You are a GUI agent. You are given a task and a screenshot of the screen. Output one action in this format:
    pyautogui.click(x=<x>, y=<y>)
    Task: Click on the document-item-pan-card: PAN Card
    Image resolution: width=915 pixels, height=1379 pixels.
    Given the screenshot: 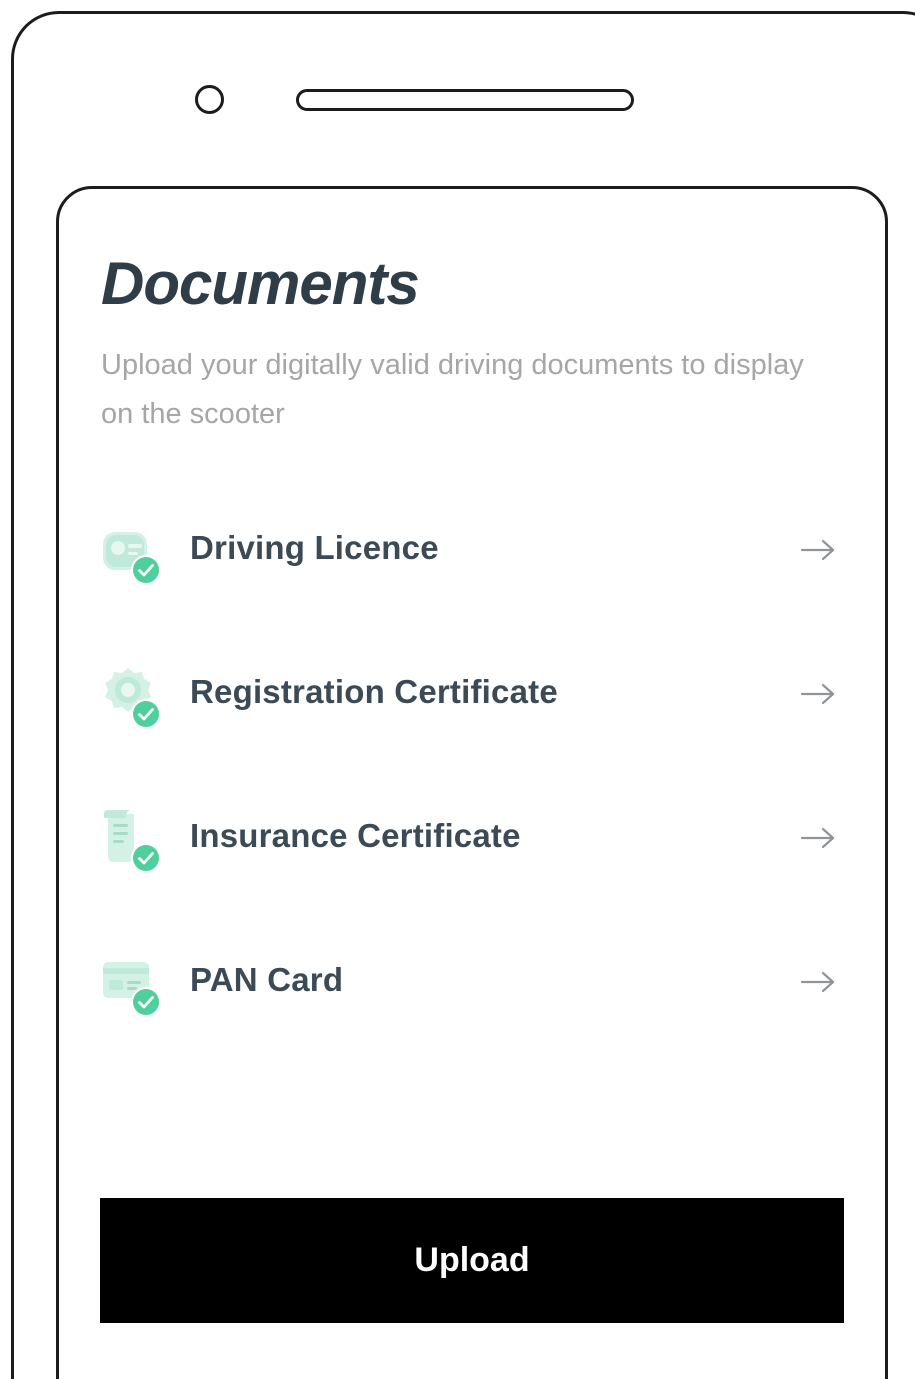 What is the action you would take?
    pyautogui.click(x=472, y=992)
    